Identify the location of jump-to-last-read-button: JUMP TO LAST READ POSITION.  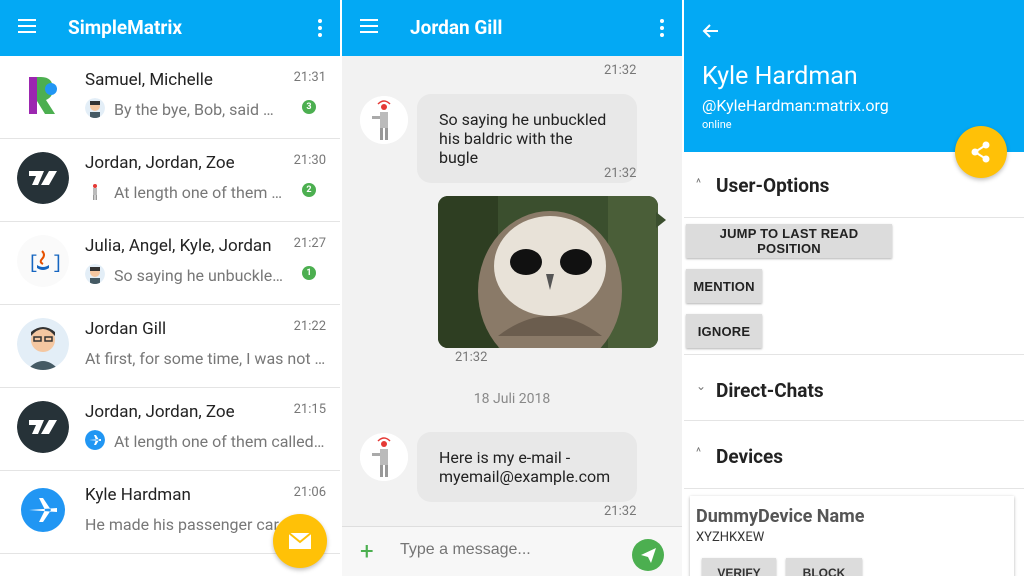
(789, 241).